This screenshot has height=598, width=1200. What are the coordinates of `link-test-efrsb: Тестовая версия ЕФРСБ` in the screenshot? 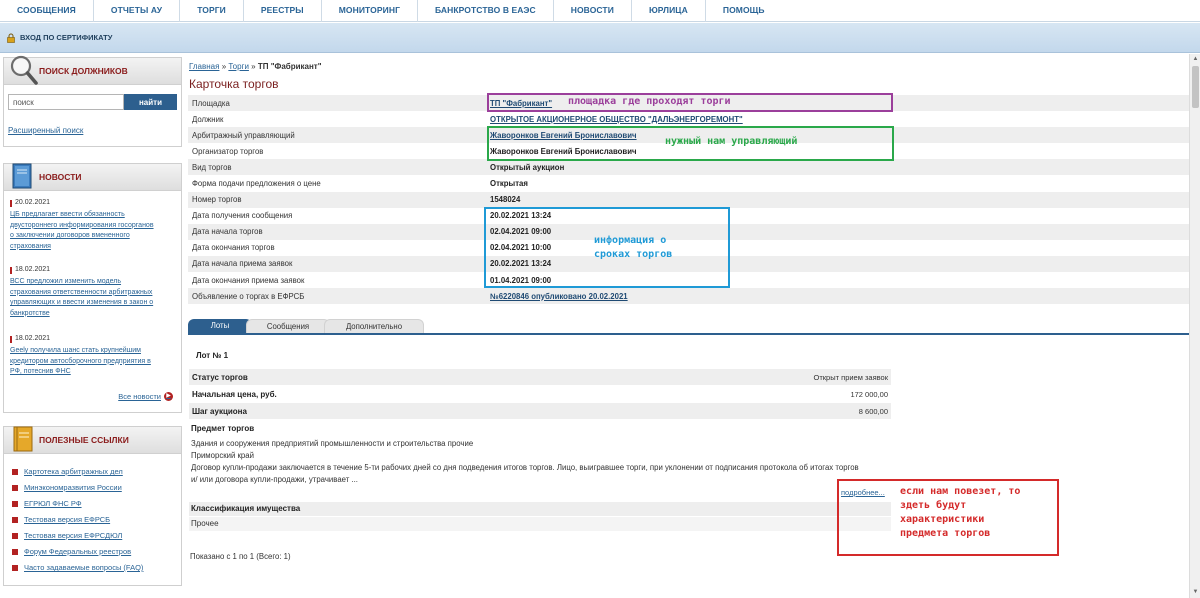 It's located at (61, 519).